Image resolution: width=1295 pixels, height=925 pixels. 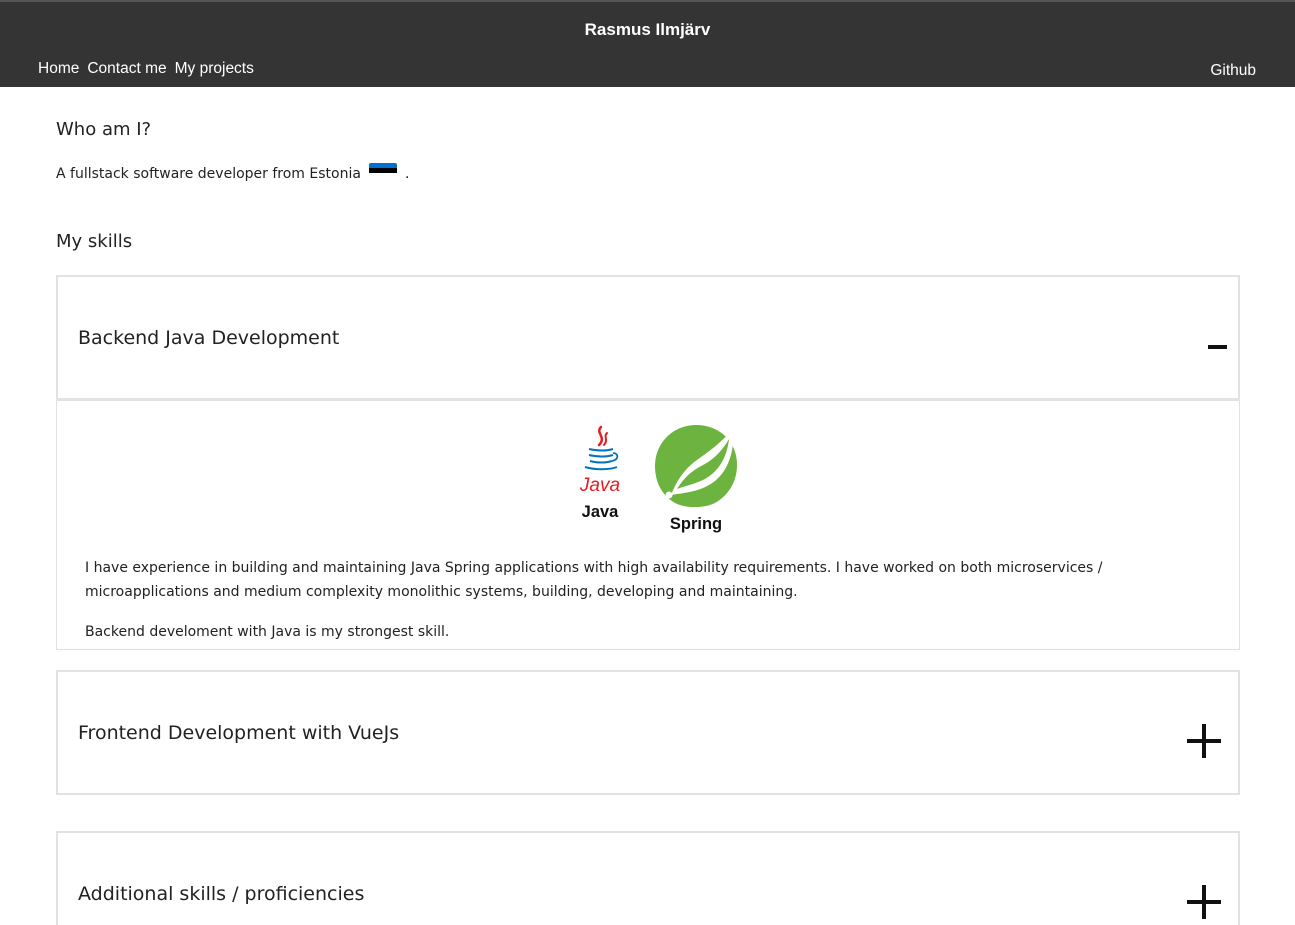 I want to click on skill-title-additional: Additional skills / proficiencies, so click(x=221, y=894).